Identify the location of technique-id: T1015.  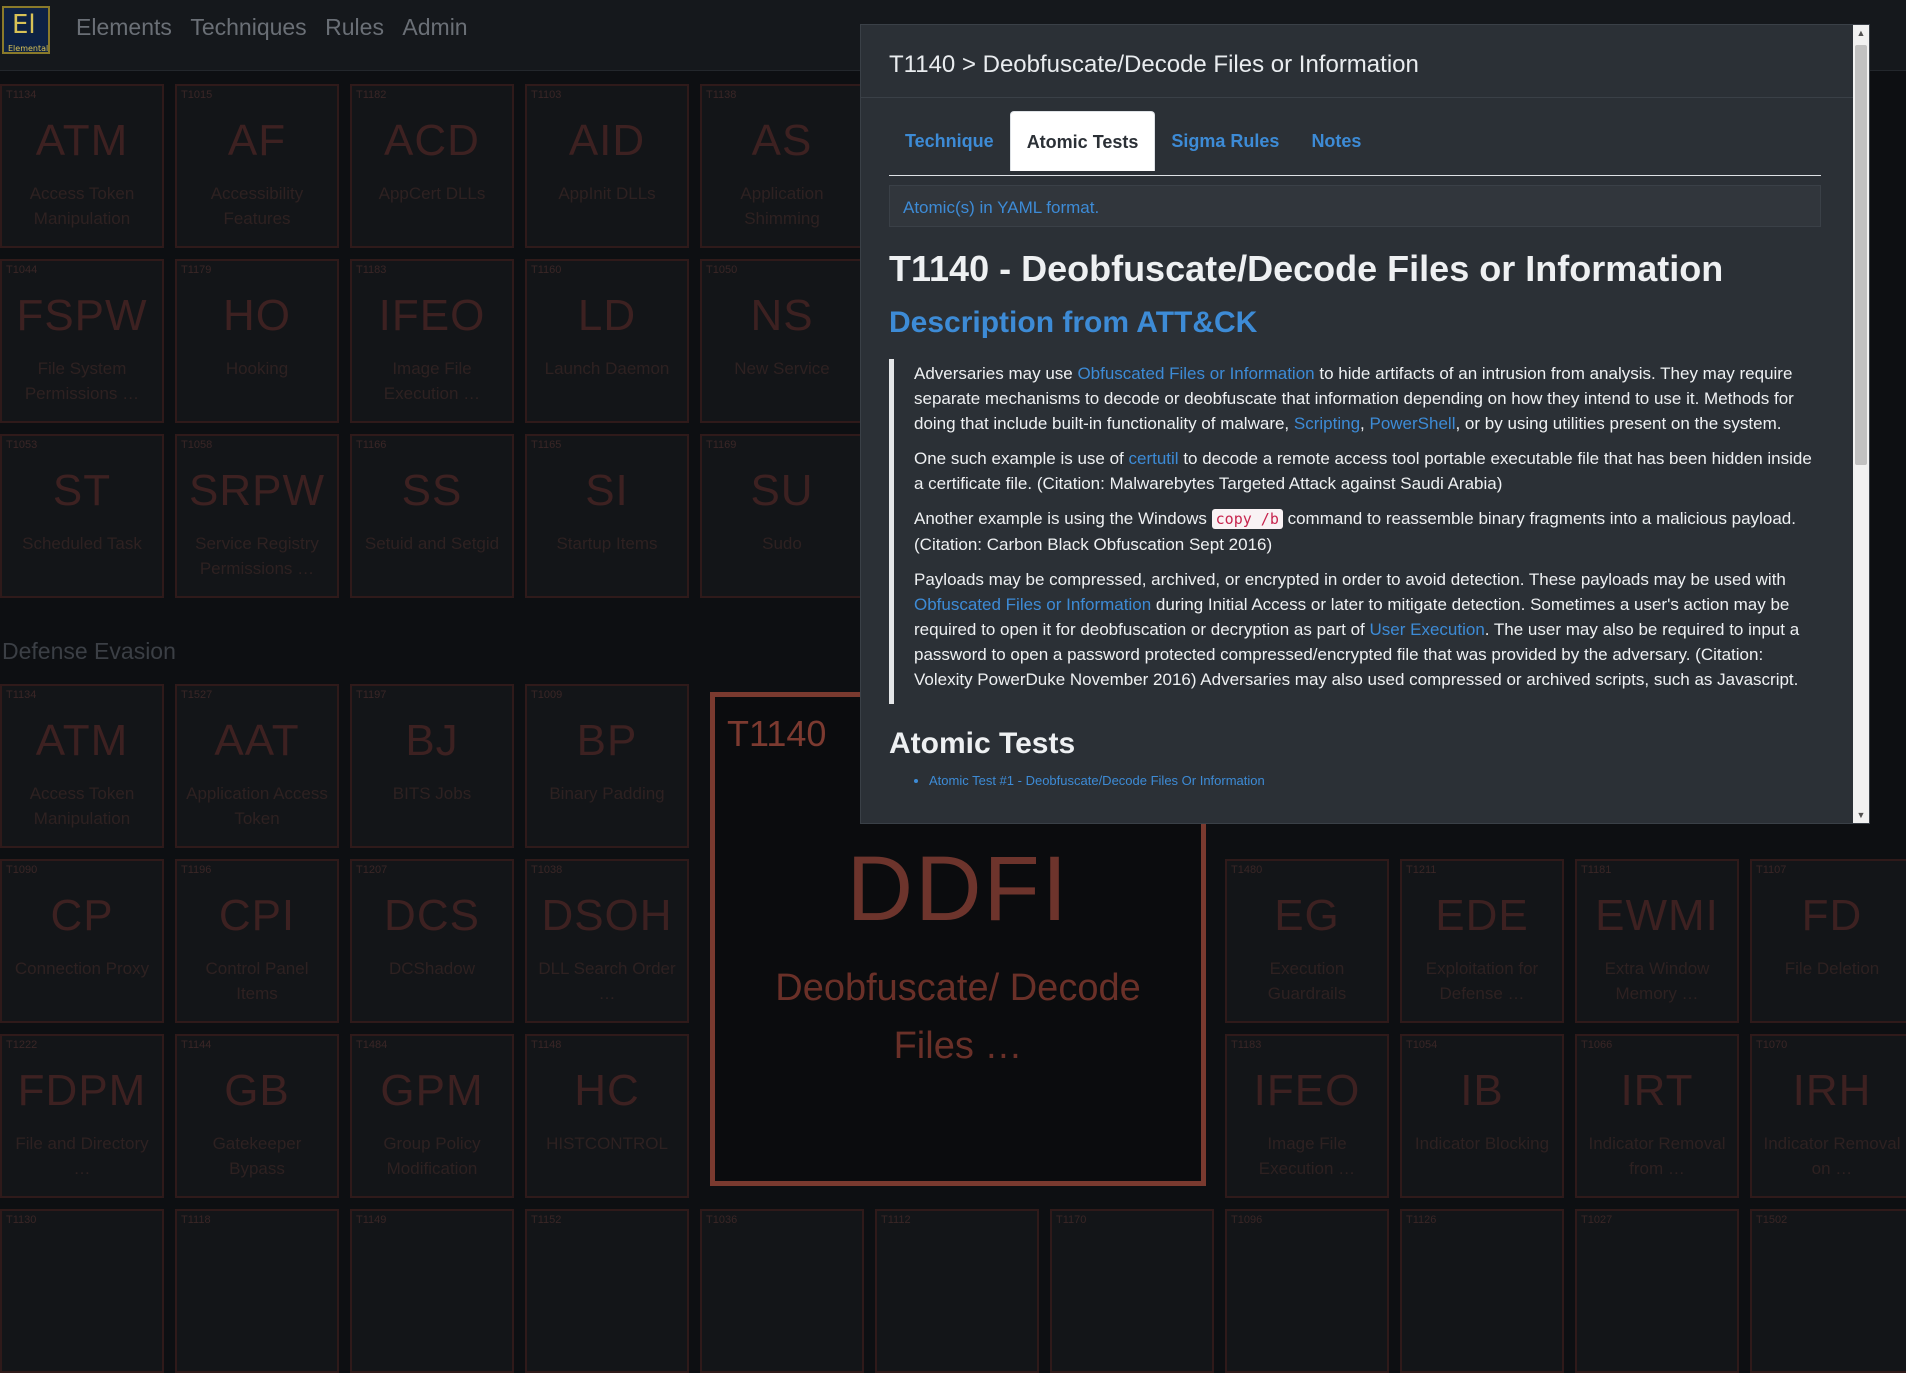
(197, 95).